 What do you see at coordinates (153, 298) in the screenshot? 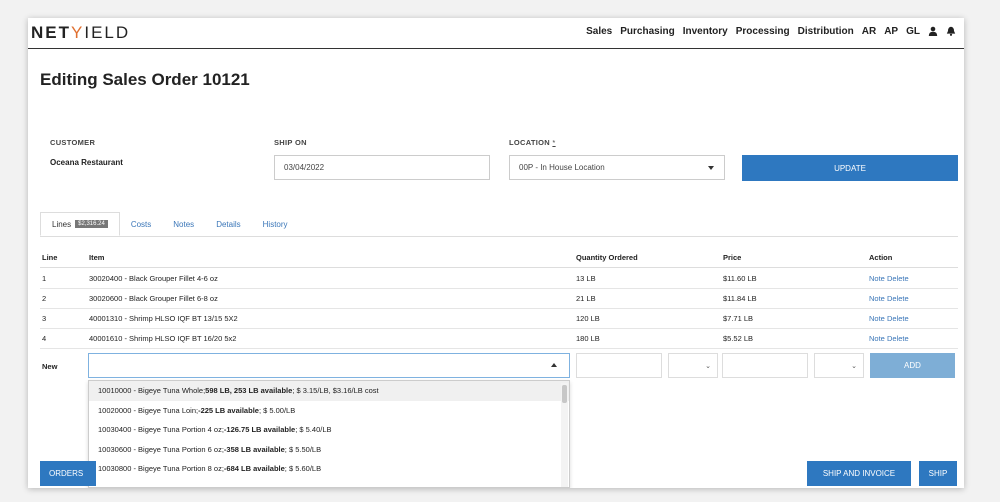
I see `row-item: 30020600 - Black Grouper Fillet 6-8 oz` at bounding box center [153, 298].